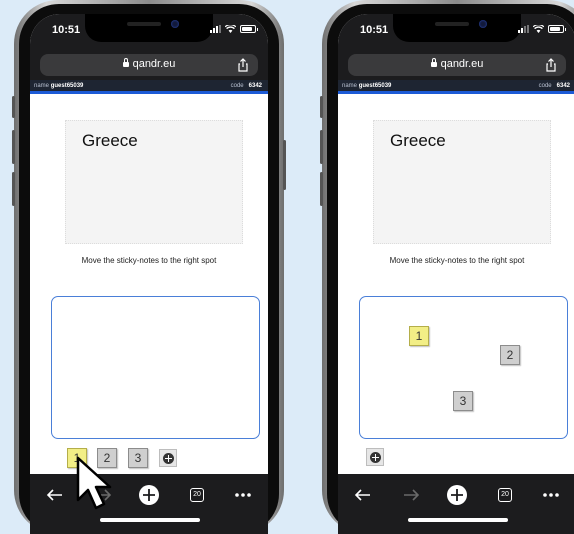 This screenshot has height=534, width=574. Describe the element at coordinates (419, 336) in the screenshot. I see `sticky-note-1: 1` at that location.